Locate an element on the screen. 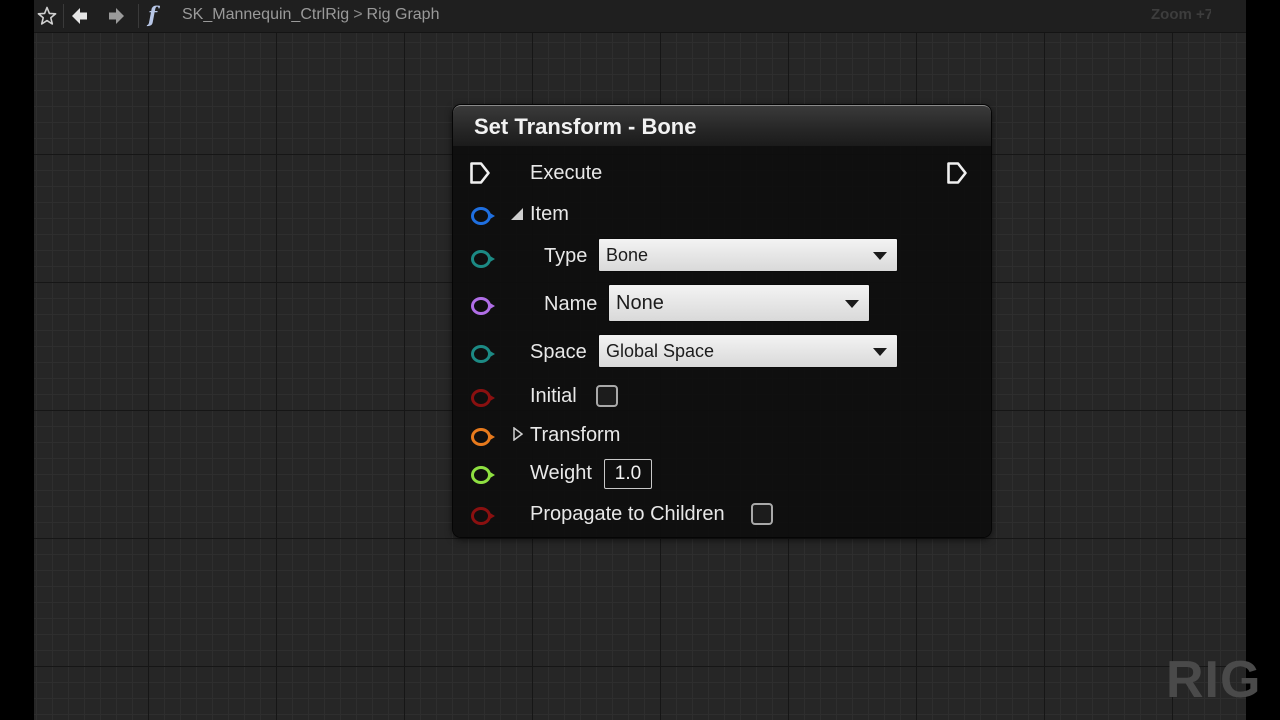  space-pin-icon is located at coordinates (483, 354).